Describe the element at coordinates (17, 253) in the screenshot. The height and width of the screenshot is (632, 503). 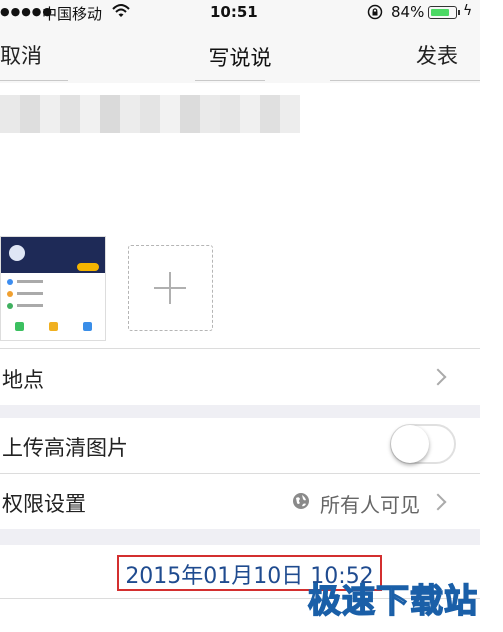
I see `thumbnail-avatar` at that location.